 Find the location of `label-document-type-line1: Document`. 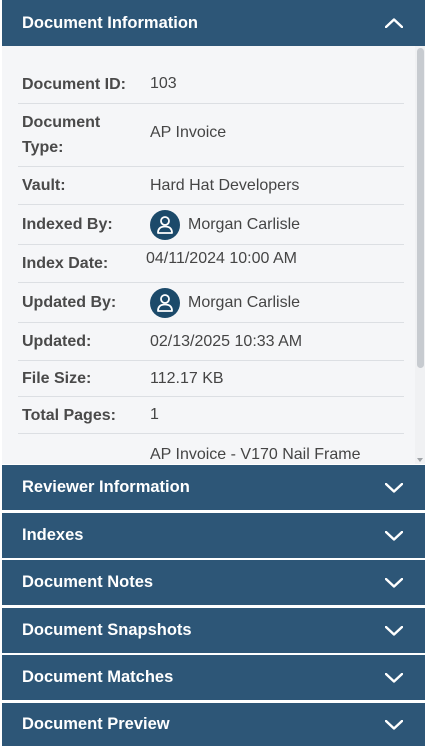

label-document-type-line1: Document is located at coordinates (61, 122).